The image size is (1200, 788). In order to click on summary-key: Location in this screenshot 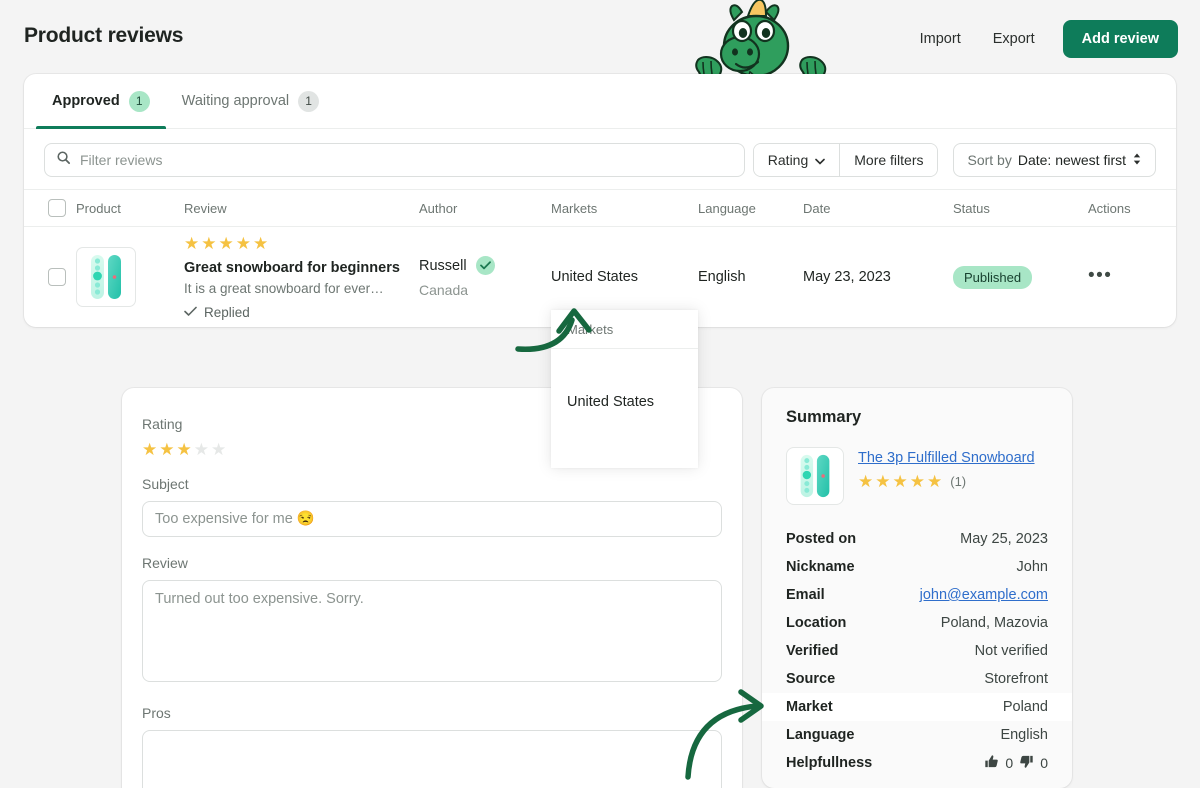, I will do `click(816, 623)`.